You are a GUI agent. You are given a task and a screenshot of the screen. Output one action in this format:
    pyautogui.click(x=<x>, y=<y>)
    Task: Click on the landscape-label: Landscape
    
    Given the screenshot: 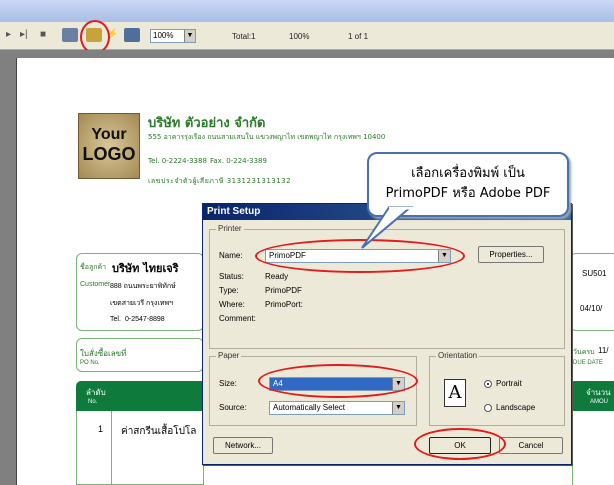 What is the action you would take?
    pyautogui.click(x=516, y=407)
    